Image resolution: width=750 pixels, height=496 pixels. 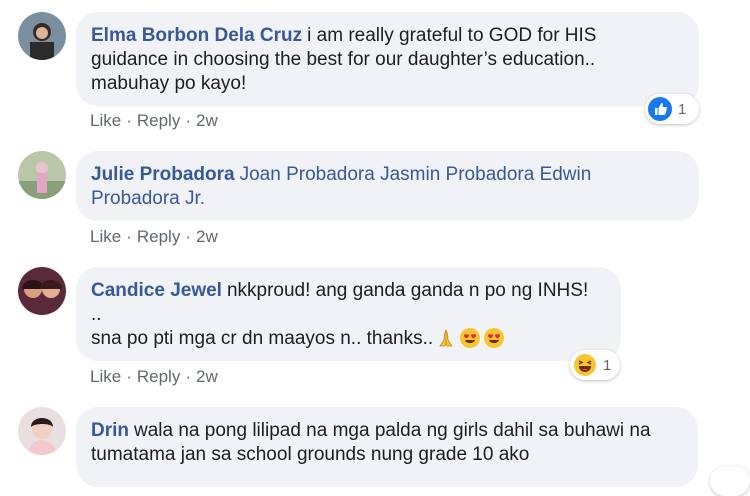 I want to click on haha-icon, so click(x=585, y=365).